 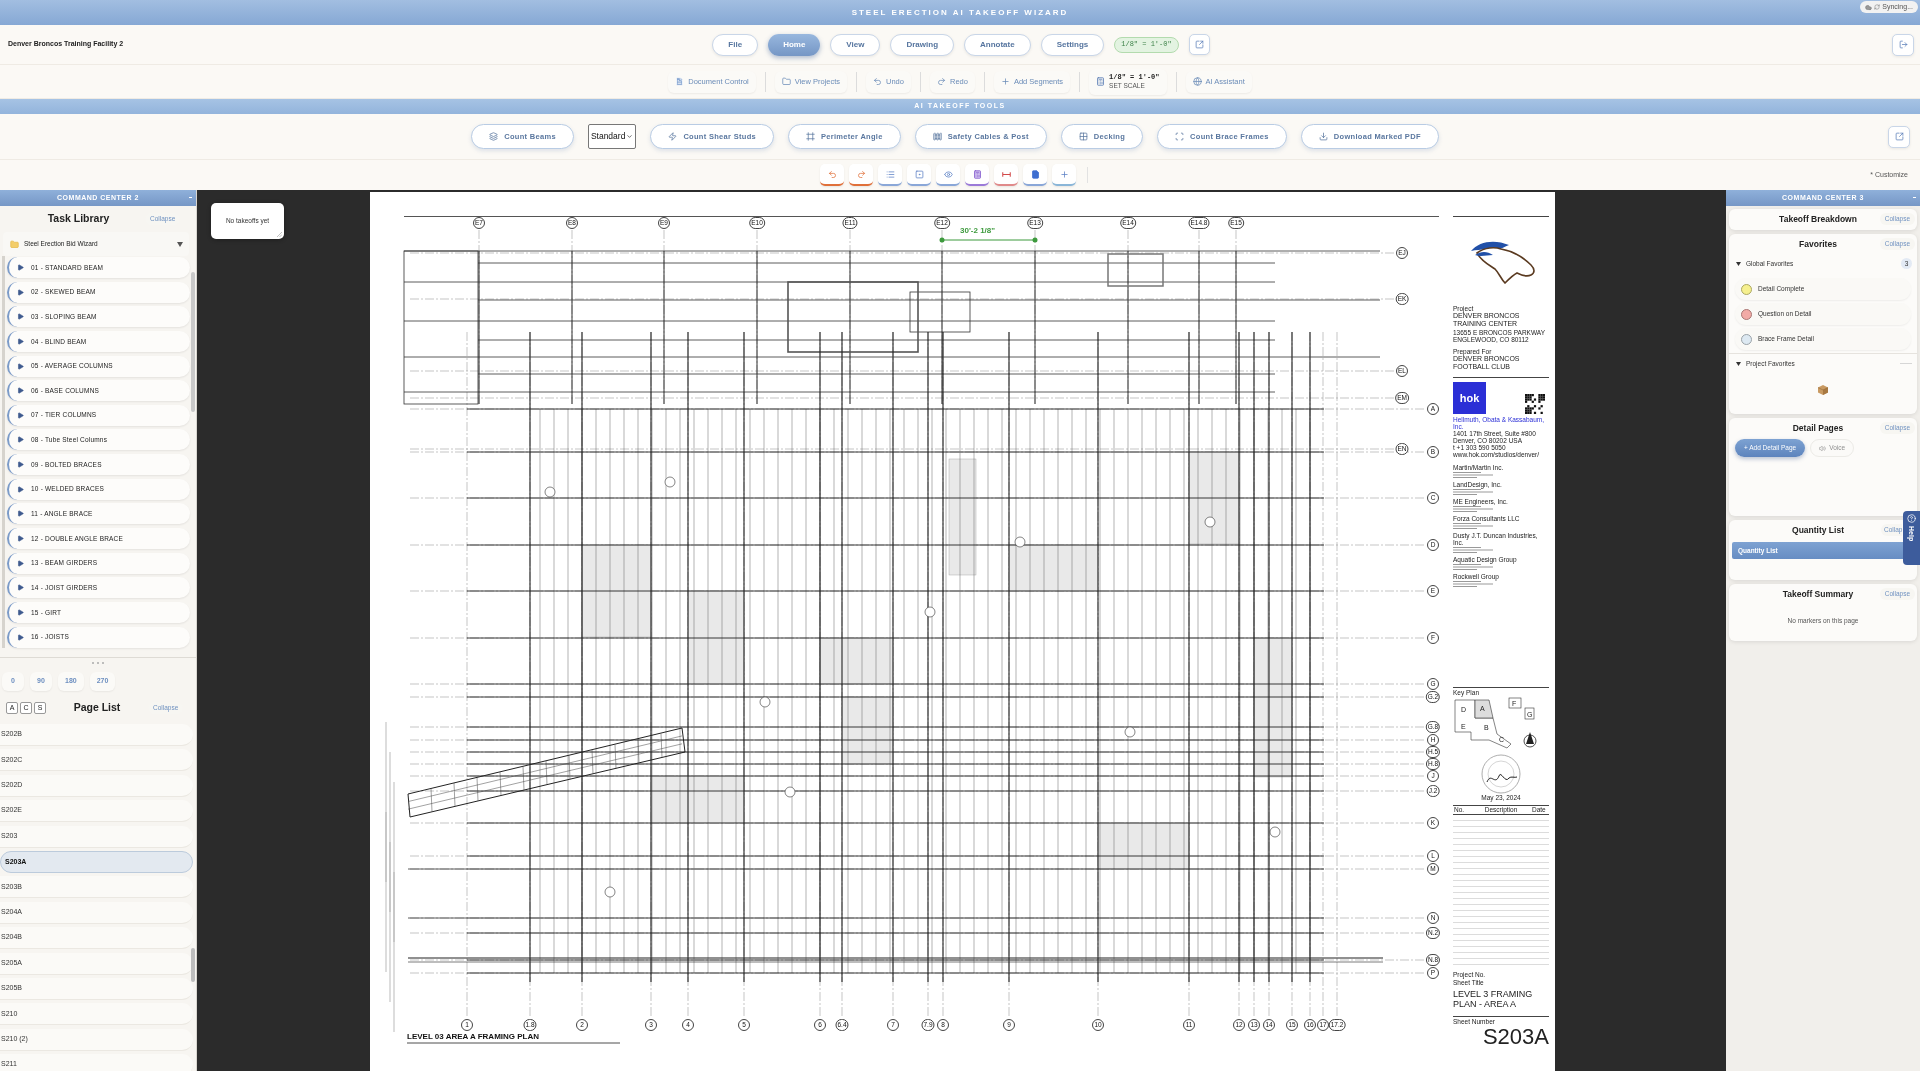 I want to click on eye-icon, so click(x=948, y=174).